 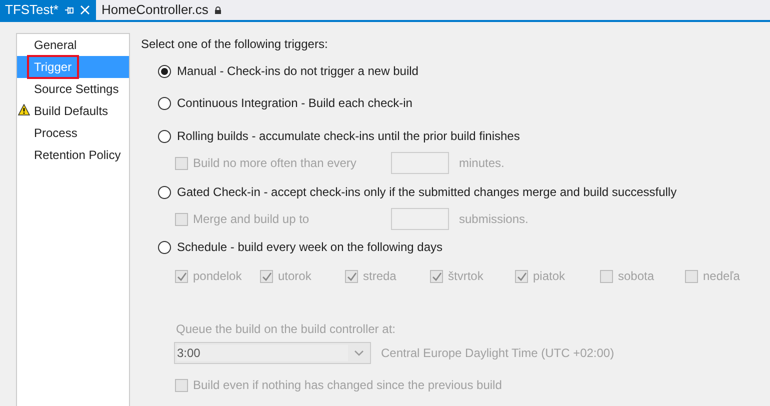 What do you see at coordinates (309, 247) in the screenshot?
I see `option-label: Schedule - build every week on the following days` at bounding box center [309, 247].